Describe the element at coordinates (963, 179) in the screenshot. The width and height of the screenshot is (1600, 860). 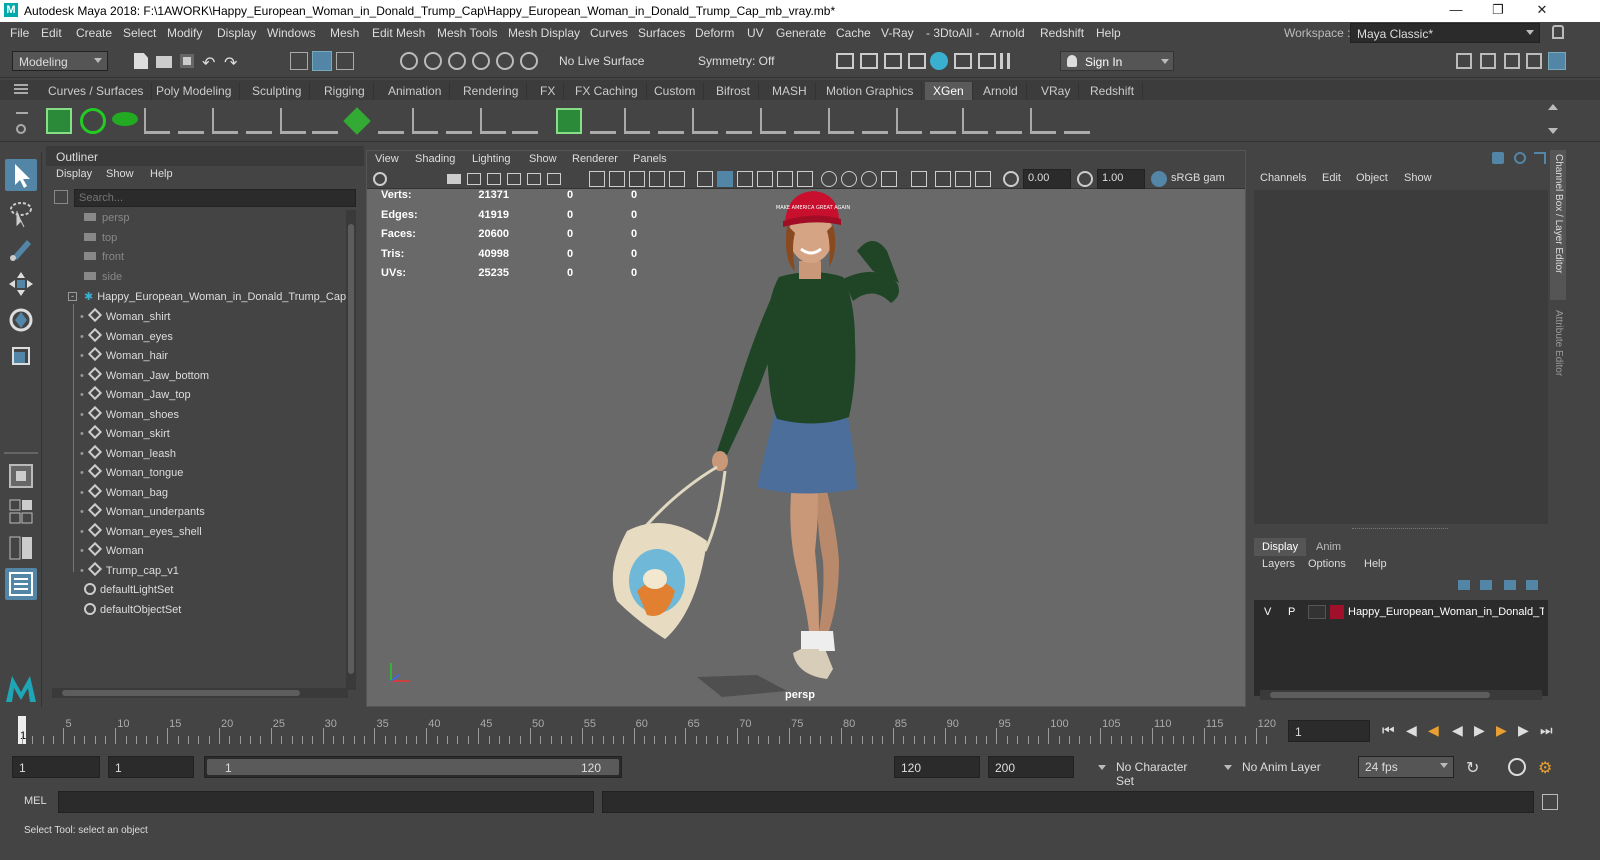
I see `xray-joints-icon` at that location.